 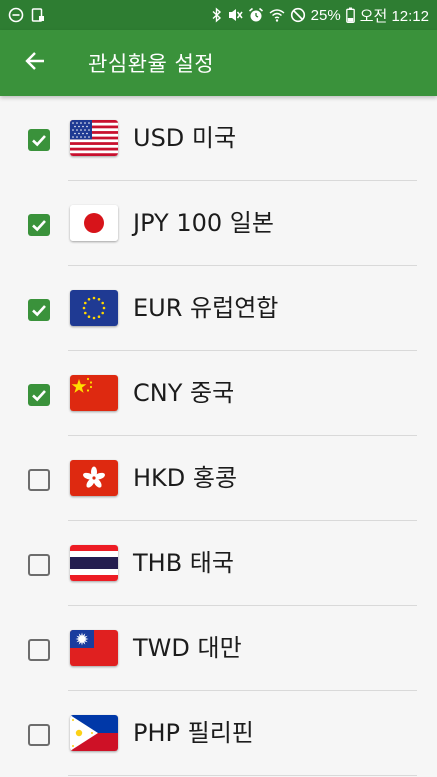 I want to click on app-bar: 관심환율 설정, so click(x=218, y=63).